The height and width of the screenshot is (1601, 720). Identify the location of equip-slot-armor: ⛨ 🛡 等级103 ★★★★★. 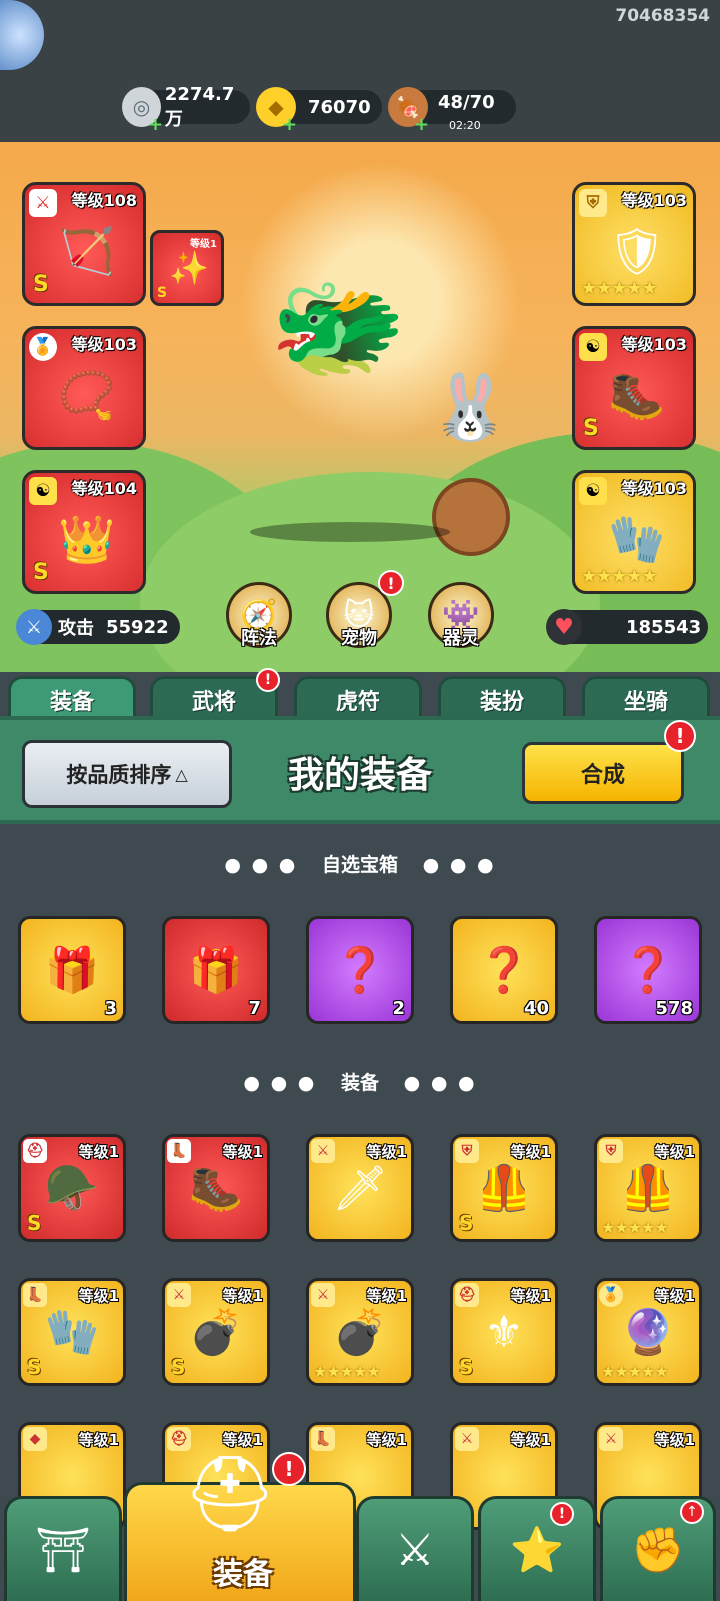
(634, 244).